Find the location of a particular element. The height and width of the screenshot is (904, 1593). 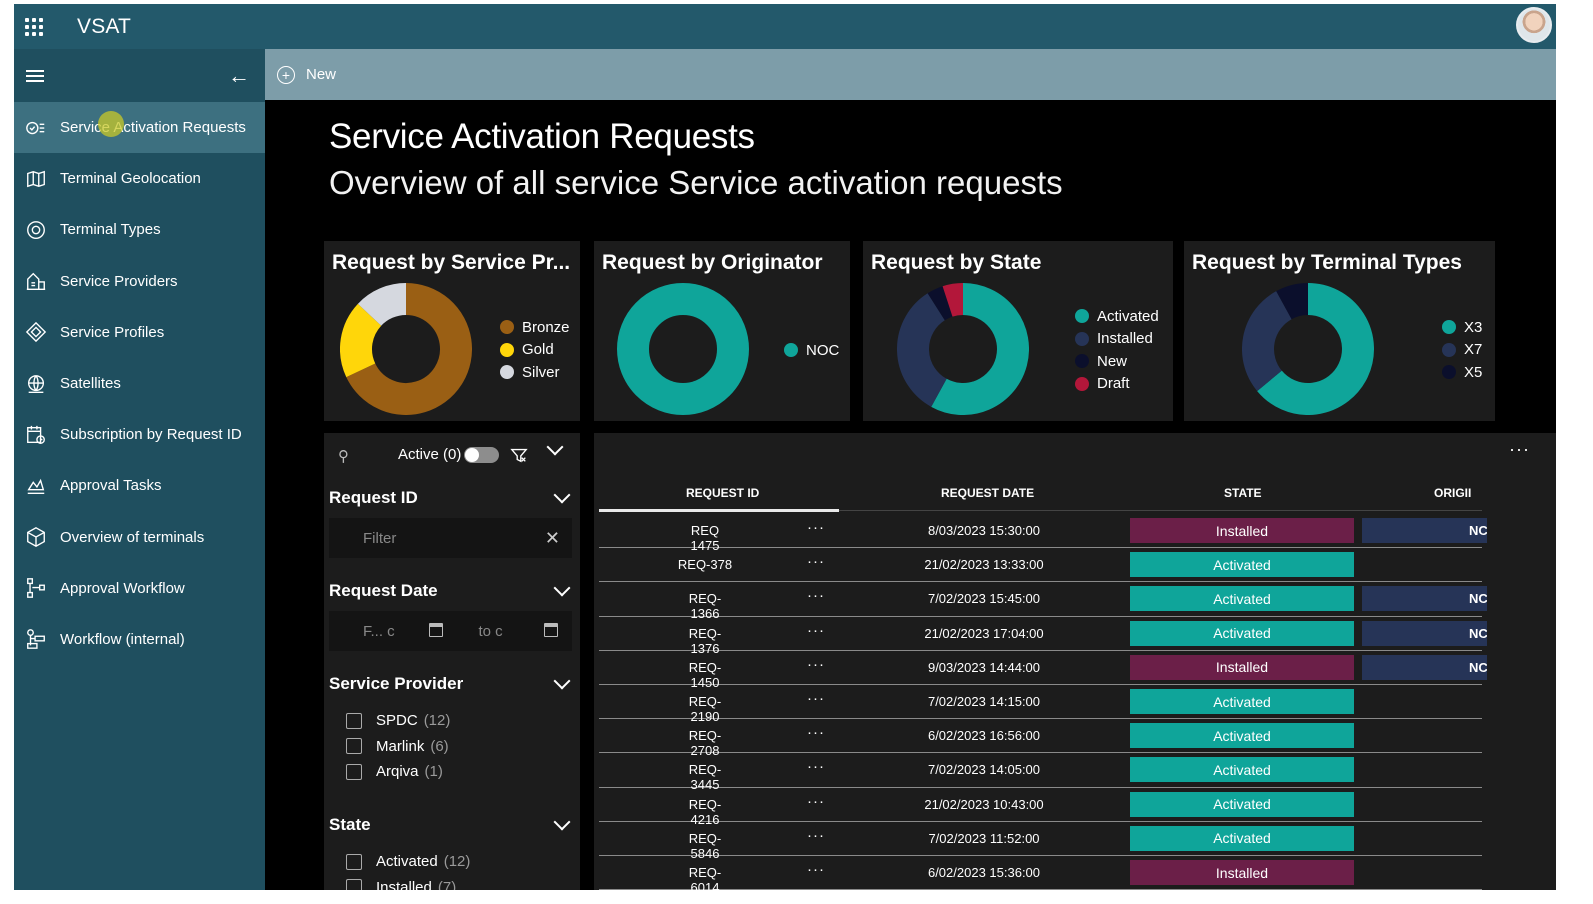

request-id-filter-input: Filter ✕ is located at coordinates (450, 538).